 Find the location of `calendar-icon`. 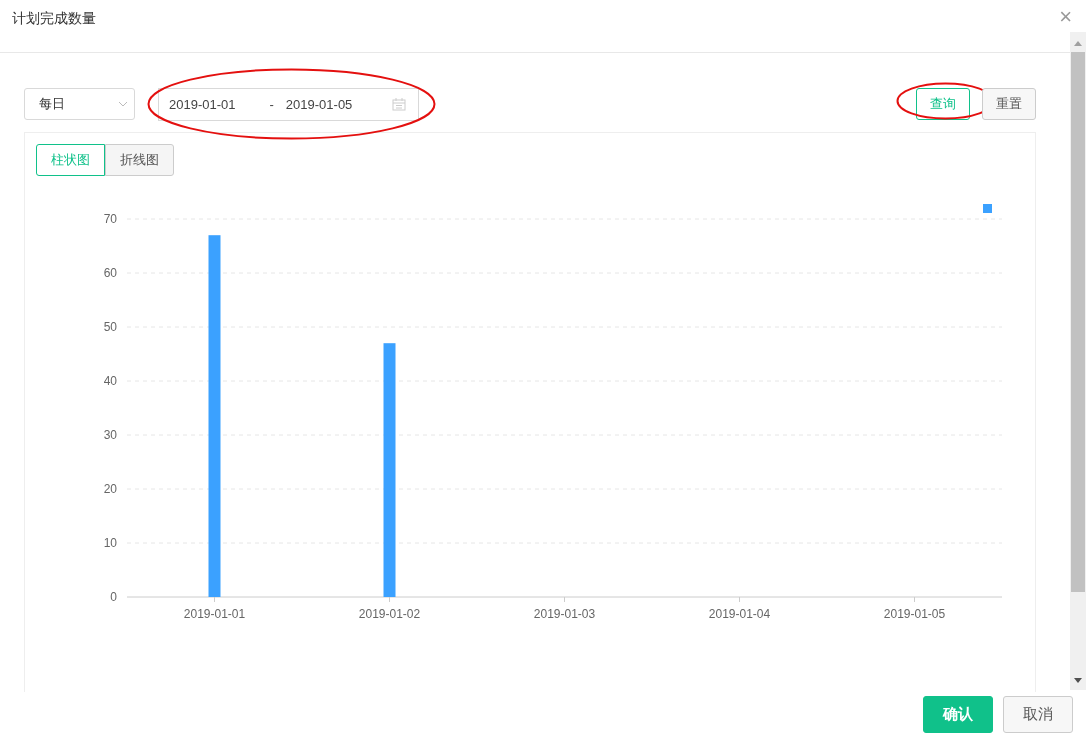

calendar-icon is located at coordinates (399, 104).